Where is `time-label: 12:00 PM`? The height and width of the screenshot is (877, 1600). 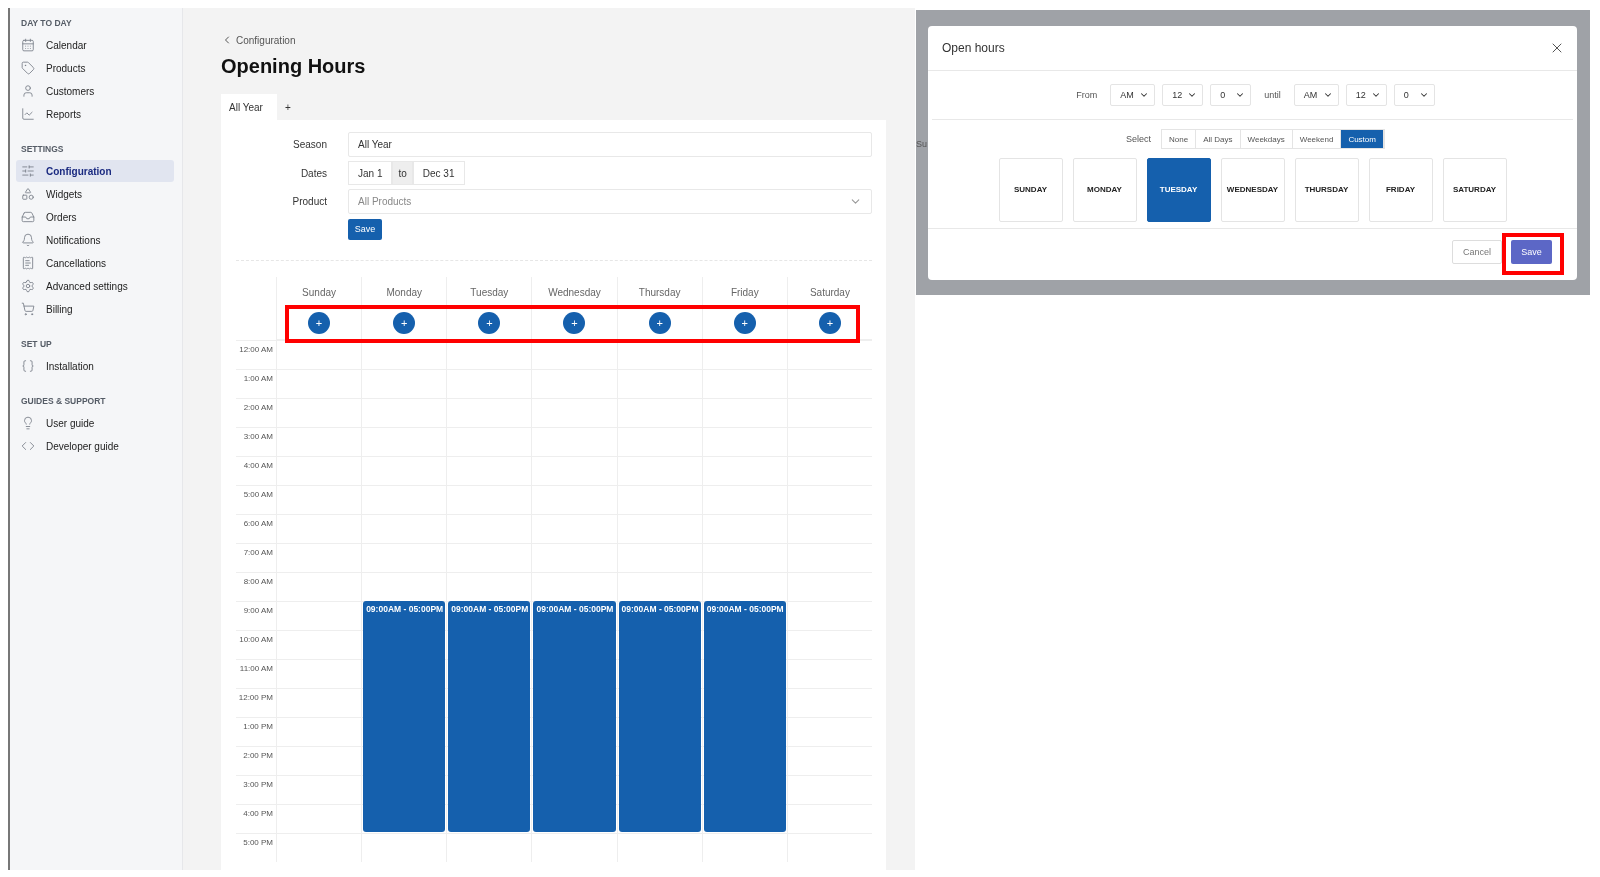 time-label: 12:00 PM is located at coordinates (256, 702).